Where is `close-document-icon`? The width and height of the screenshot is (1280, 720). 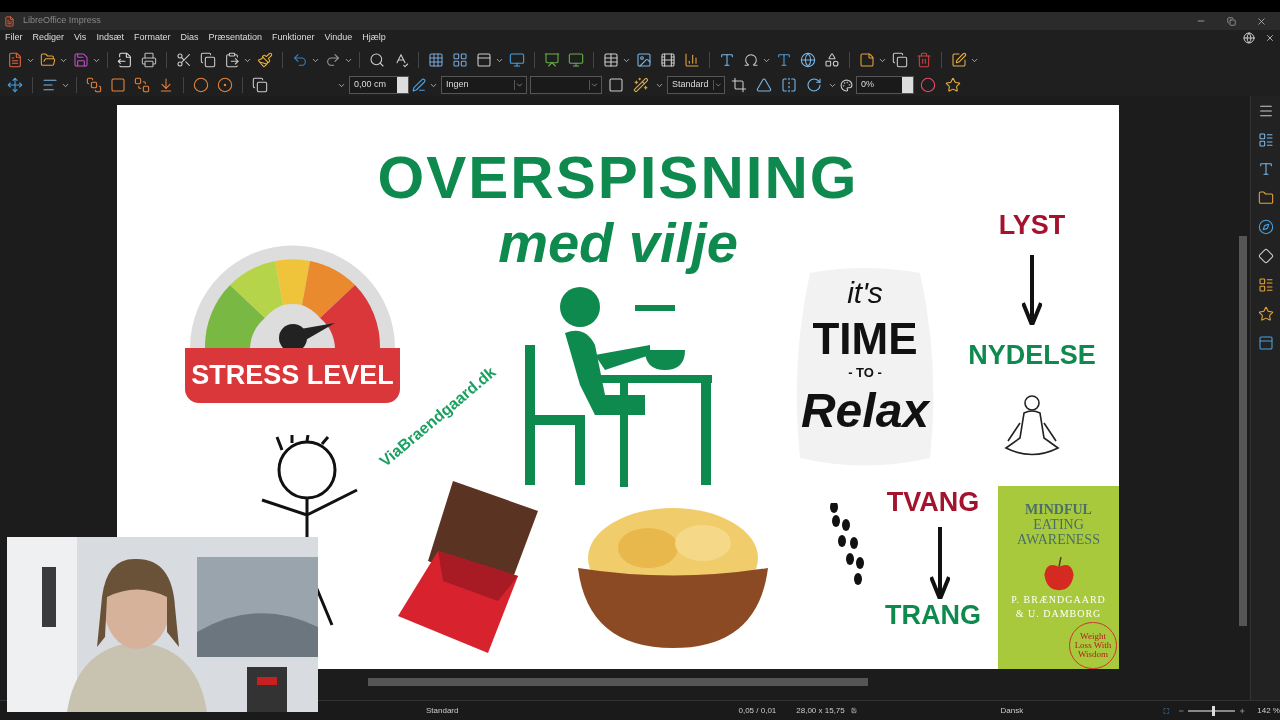
close-document-icon is located at coordinates (1270, 38).